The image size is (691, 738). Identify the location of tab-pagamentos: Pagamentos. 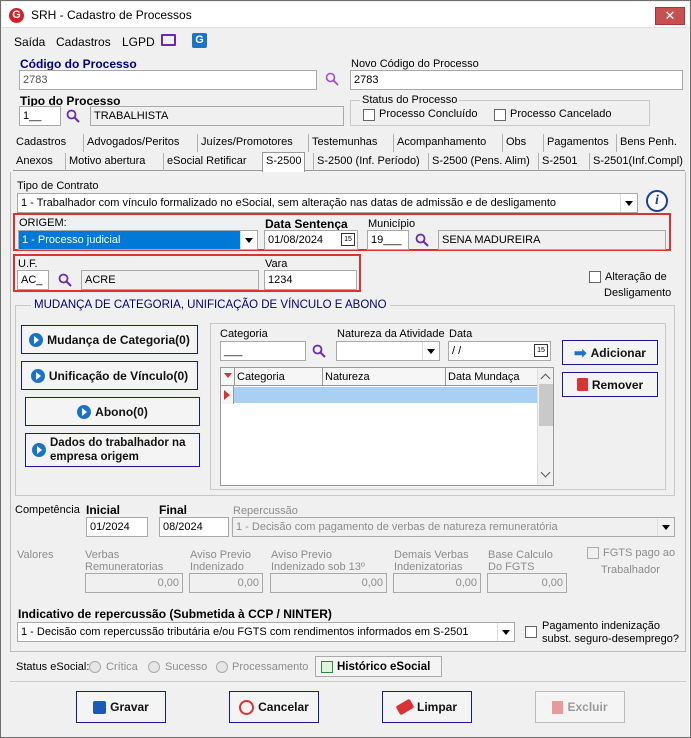
(577, 143).